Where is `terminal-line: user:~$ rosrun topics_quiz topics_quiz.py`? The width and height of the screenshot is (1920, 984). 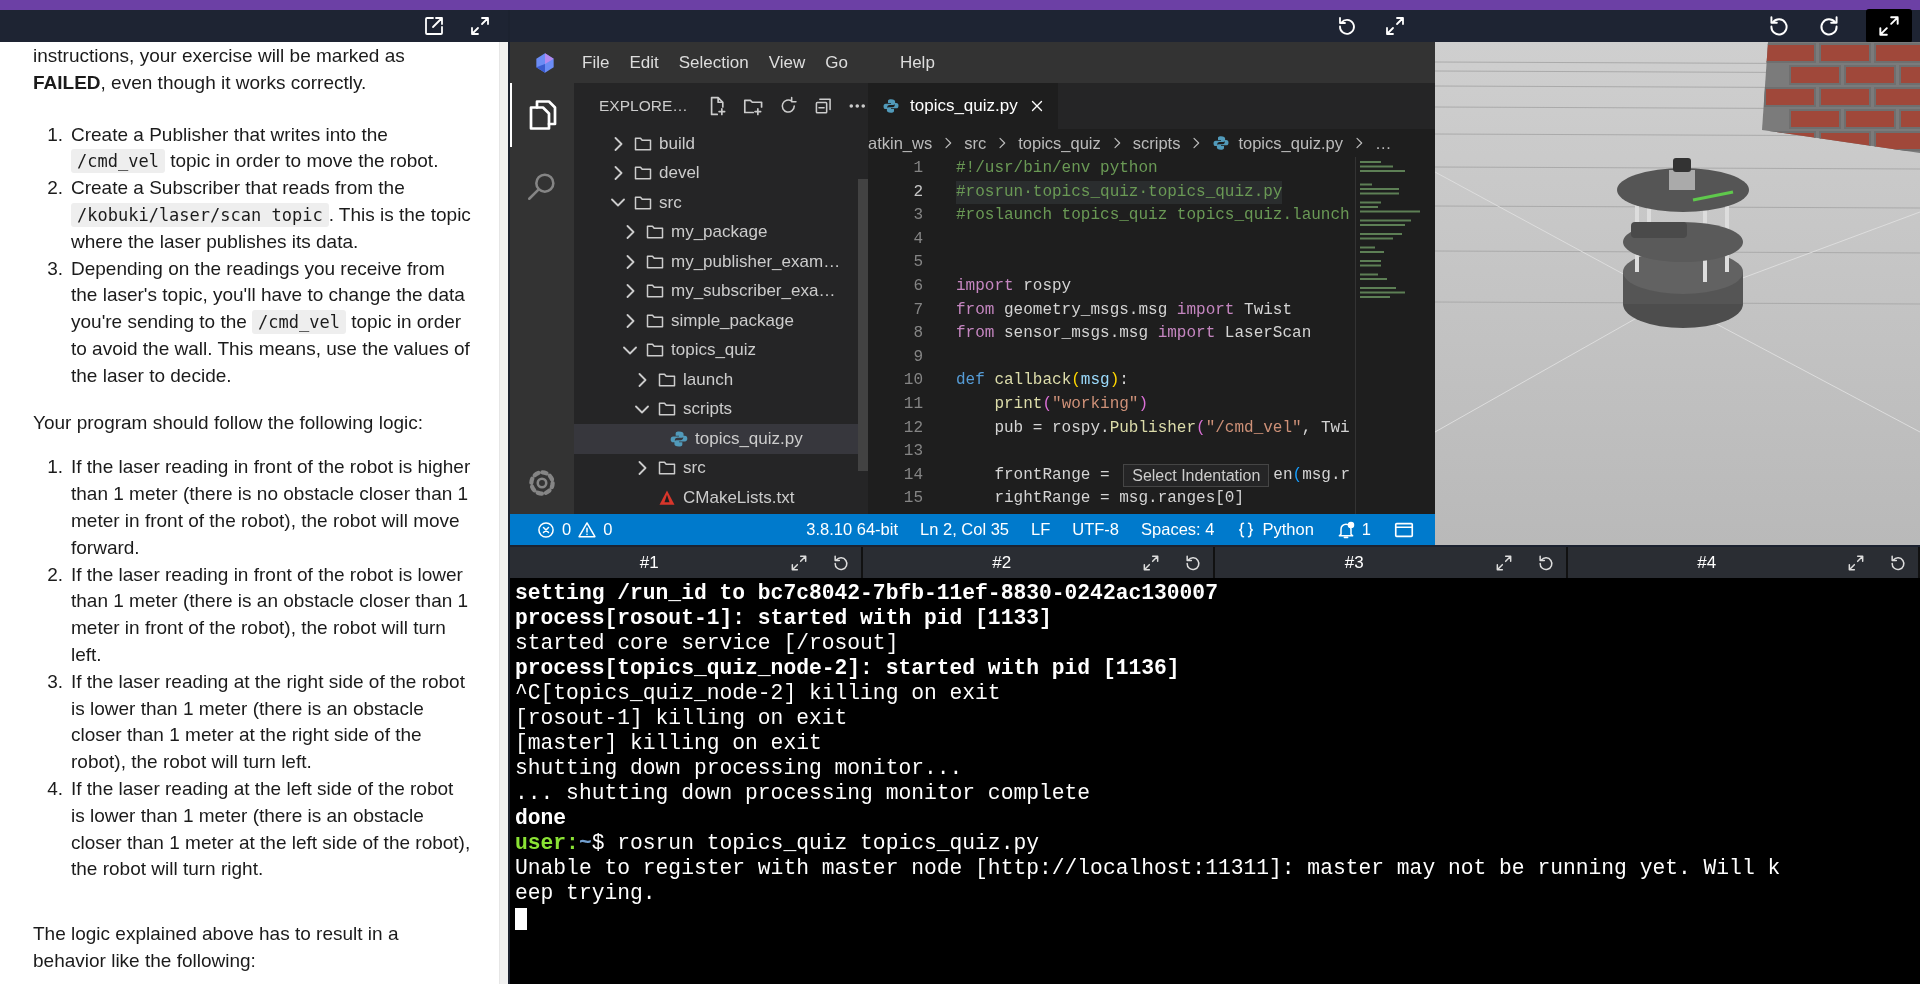 terminal-line: user:~$ rosrun topics_quiz topics_quiz.py is located at coordinates (777, 843).